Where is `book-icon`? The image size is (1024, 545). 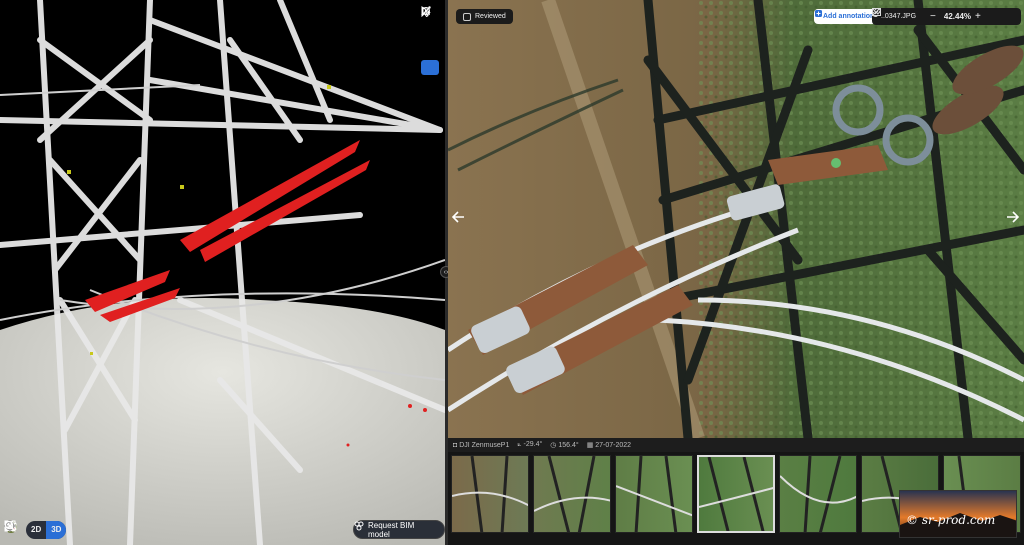
book-icon is located at coordinates (68, 530).